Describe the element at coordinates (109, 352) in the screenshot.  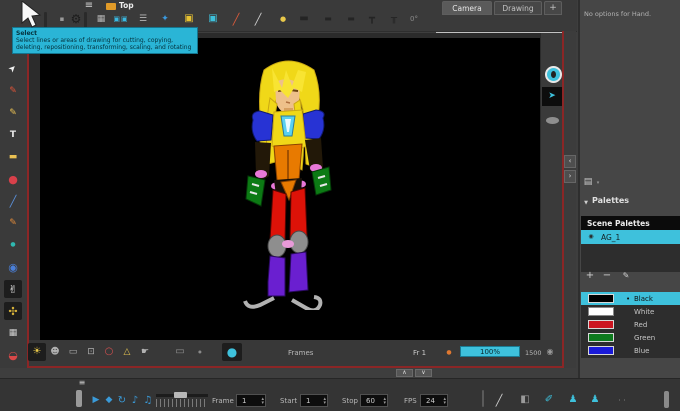
I see `red-ring-icon: ○` at that location.